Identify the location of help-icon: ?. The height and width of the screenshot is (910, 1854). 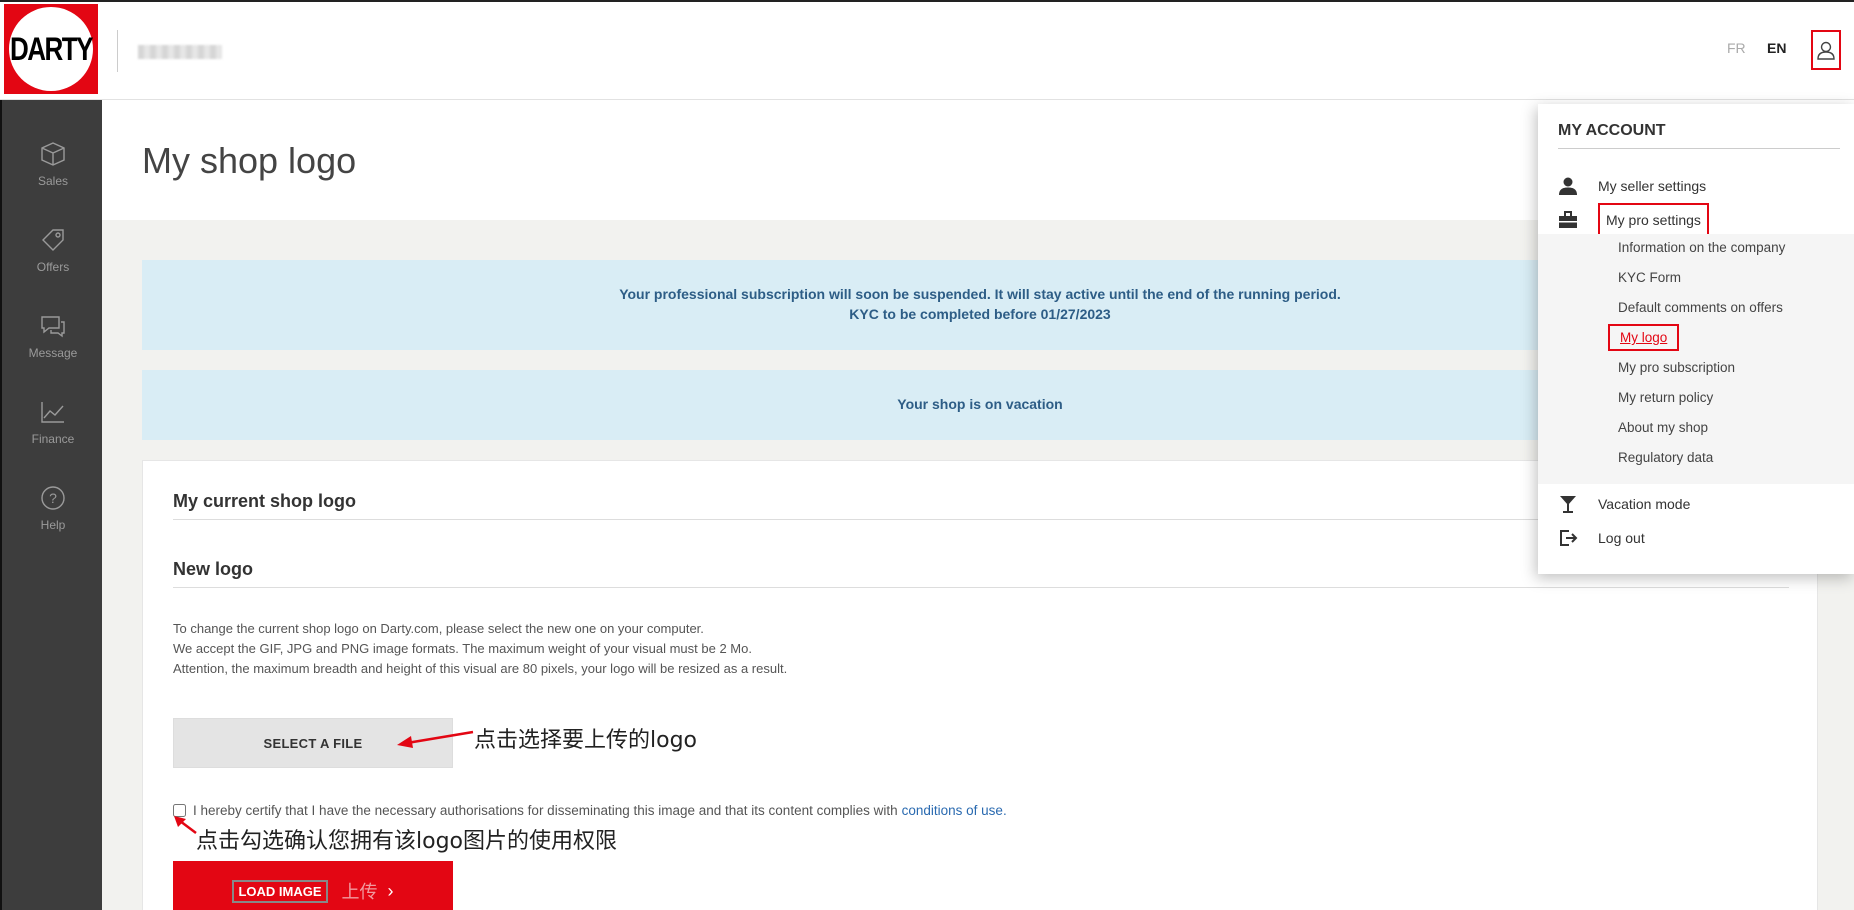
(53, 498).